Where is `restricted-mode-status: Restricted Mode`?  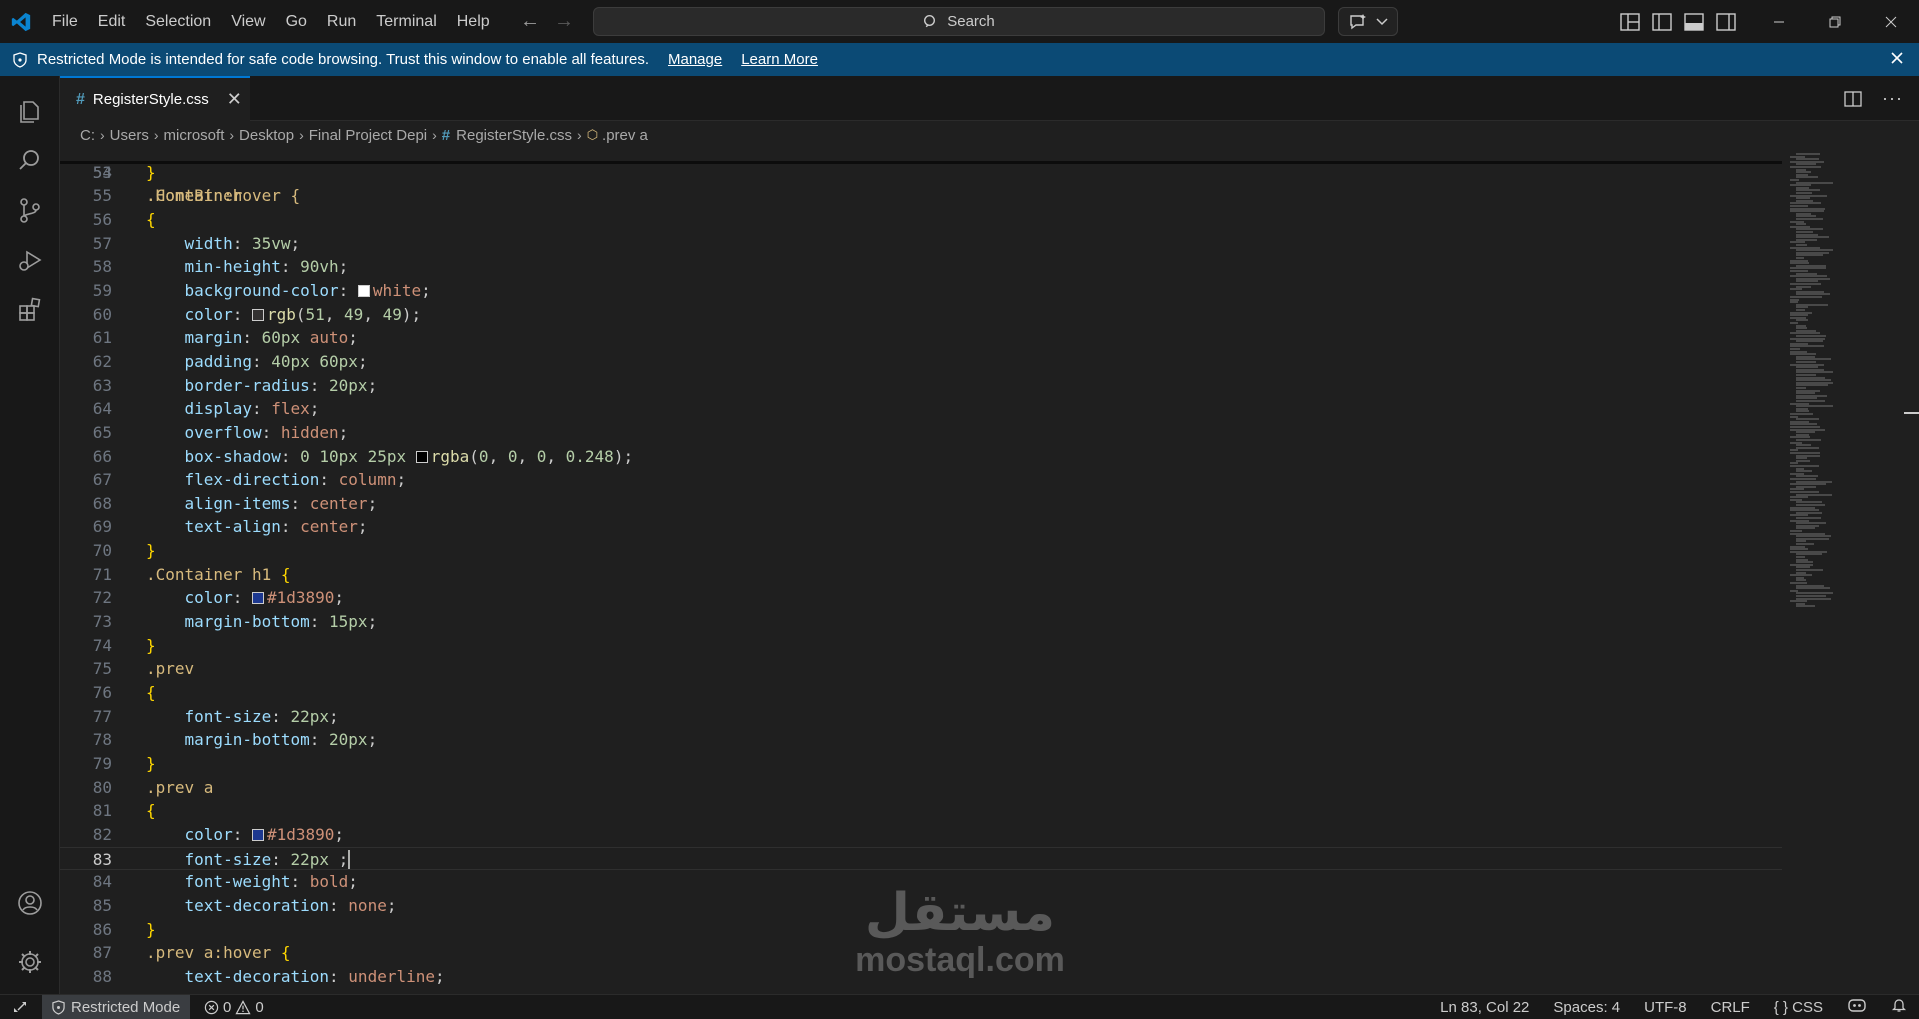
restricted-mode-status: Restricted Mode is located at coordinates (116, 1007).